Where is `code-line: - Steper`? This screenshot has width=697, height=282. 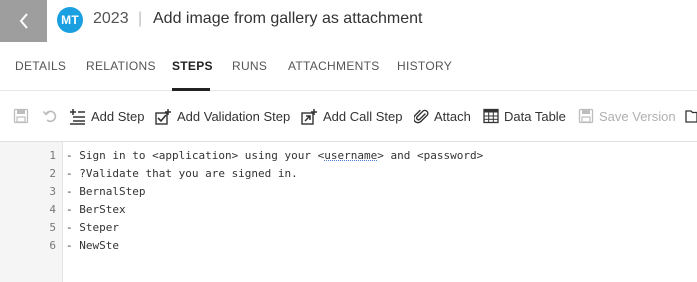
code-line: - Steper is located at coordinates (92, 227).